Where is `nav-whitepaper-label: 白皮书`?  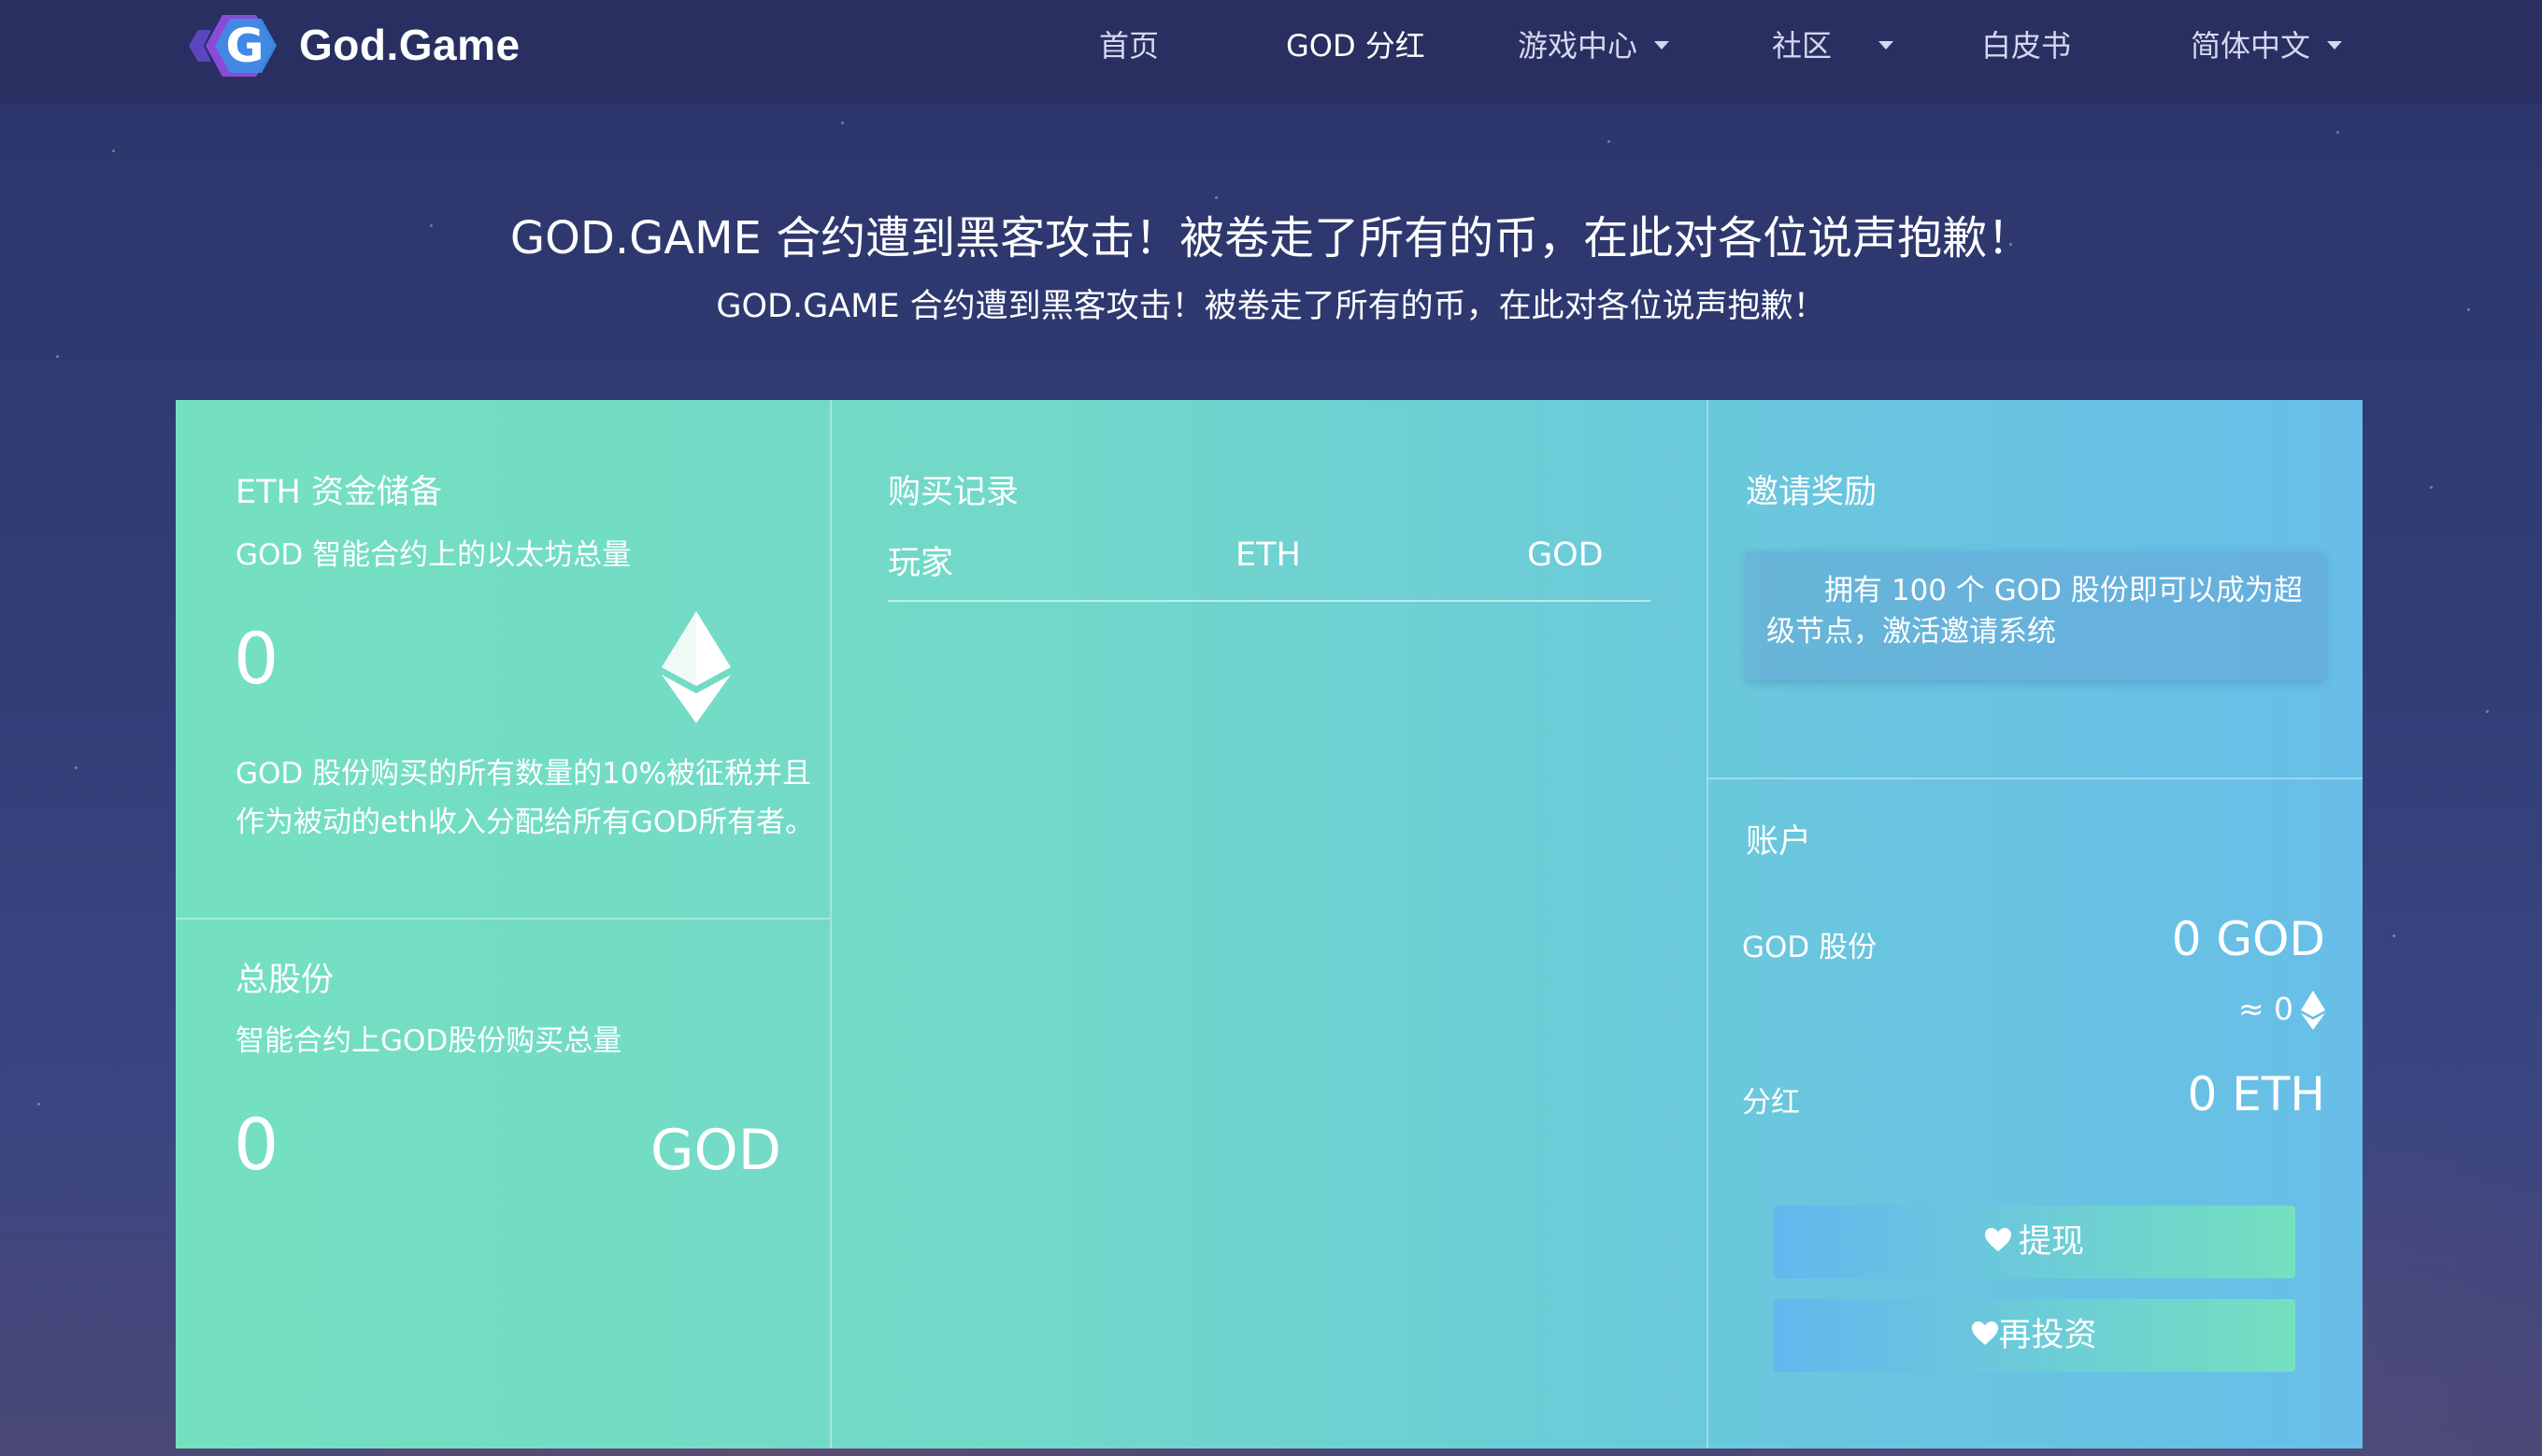 nav-whitepaper-label: 白皮书 is located at coordinates (2026, 46).